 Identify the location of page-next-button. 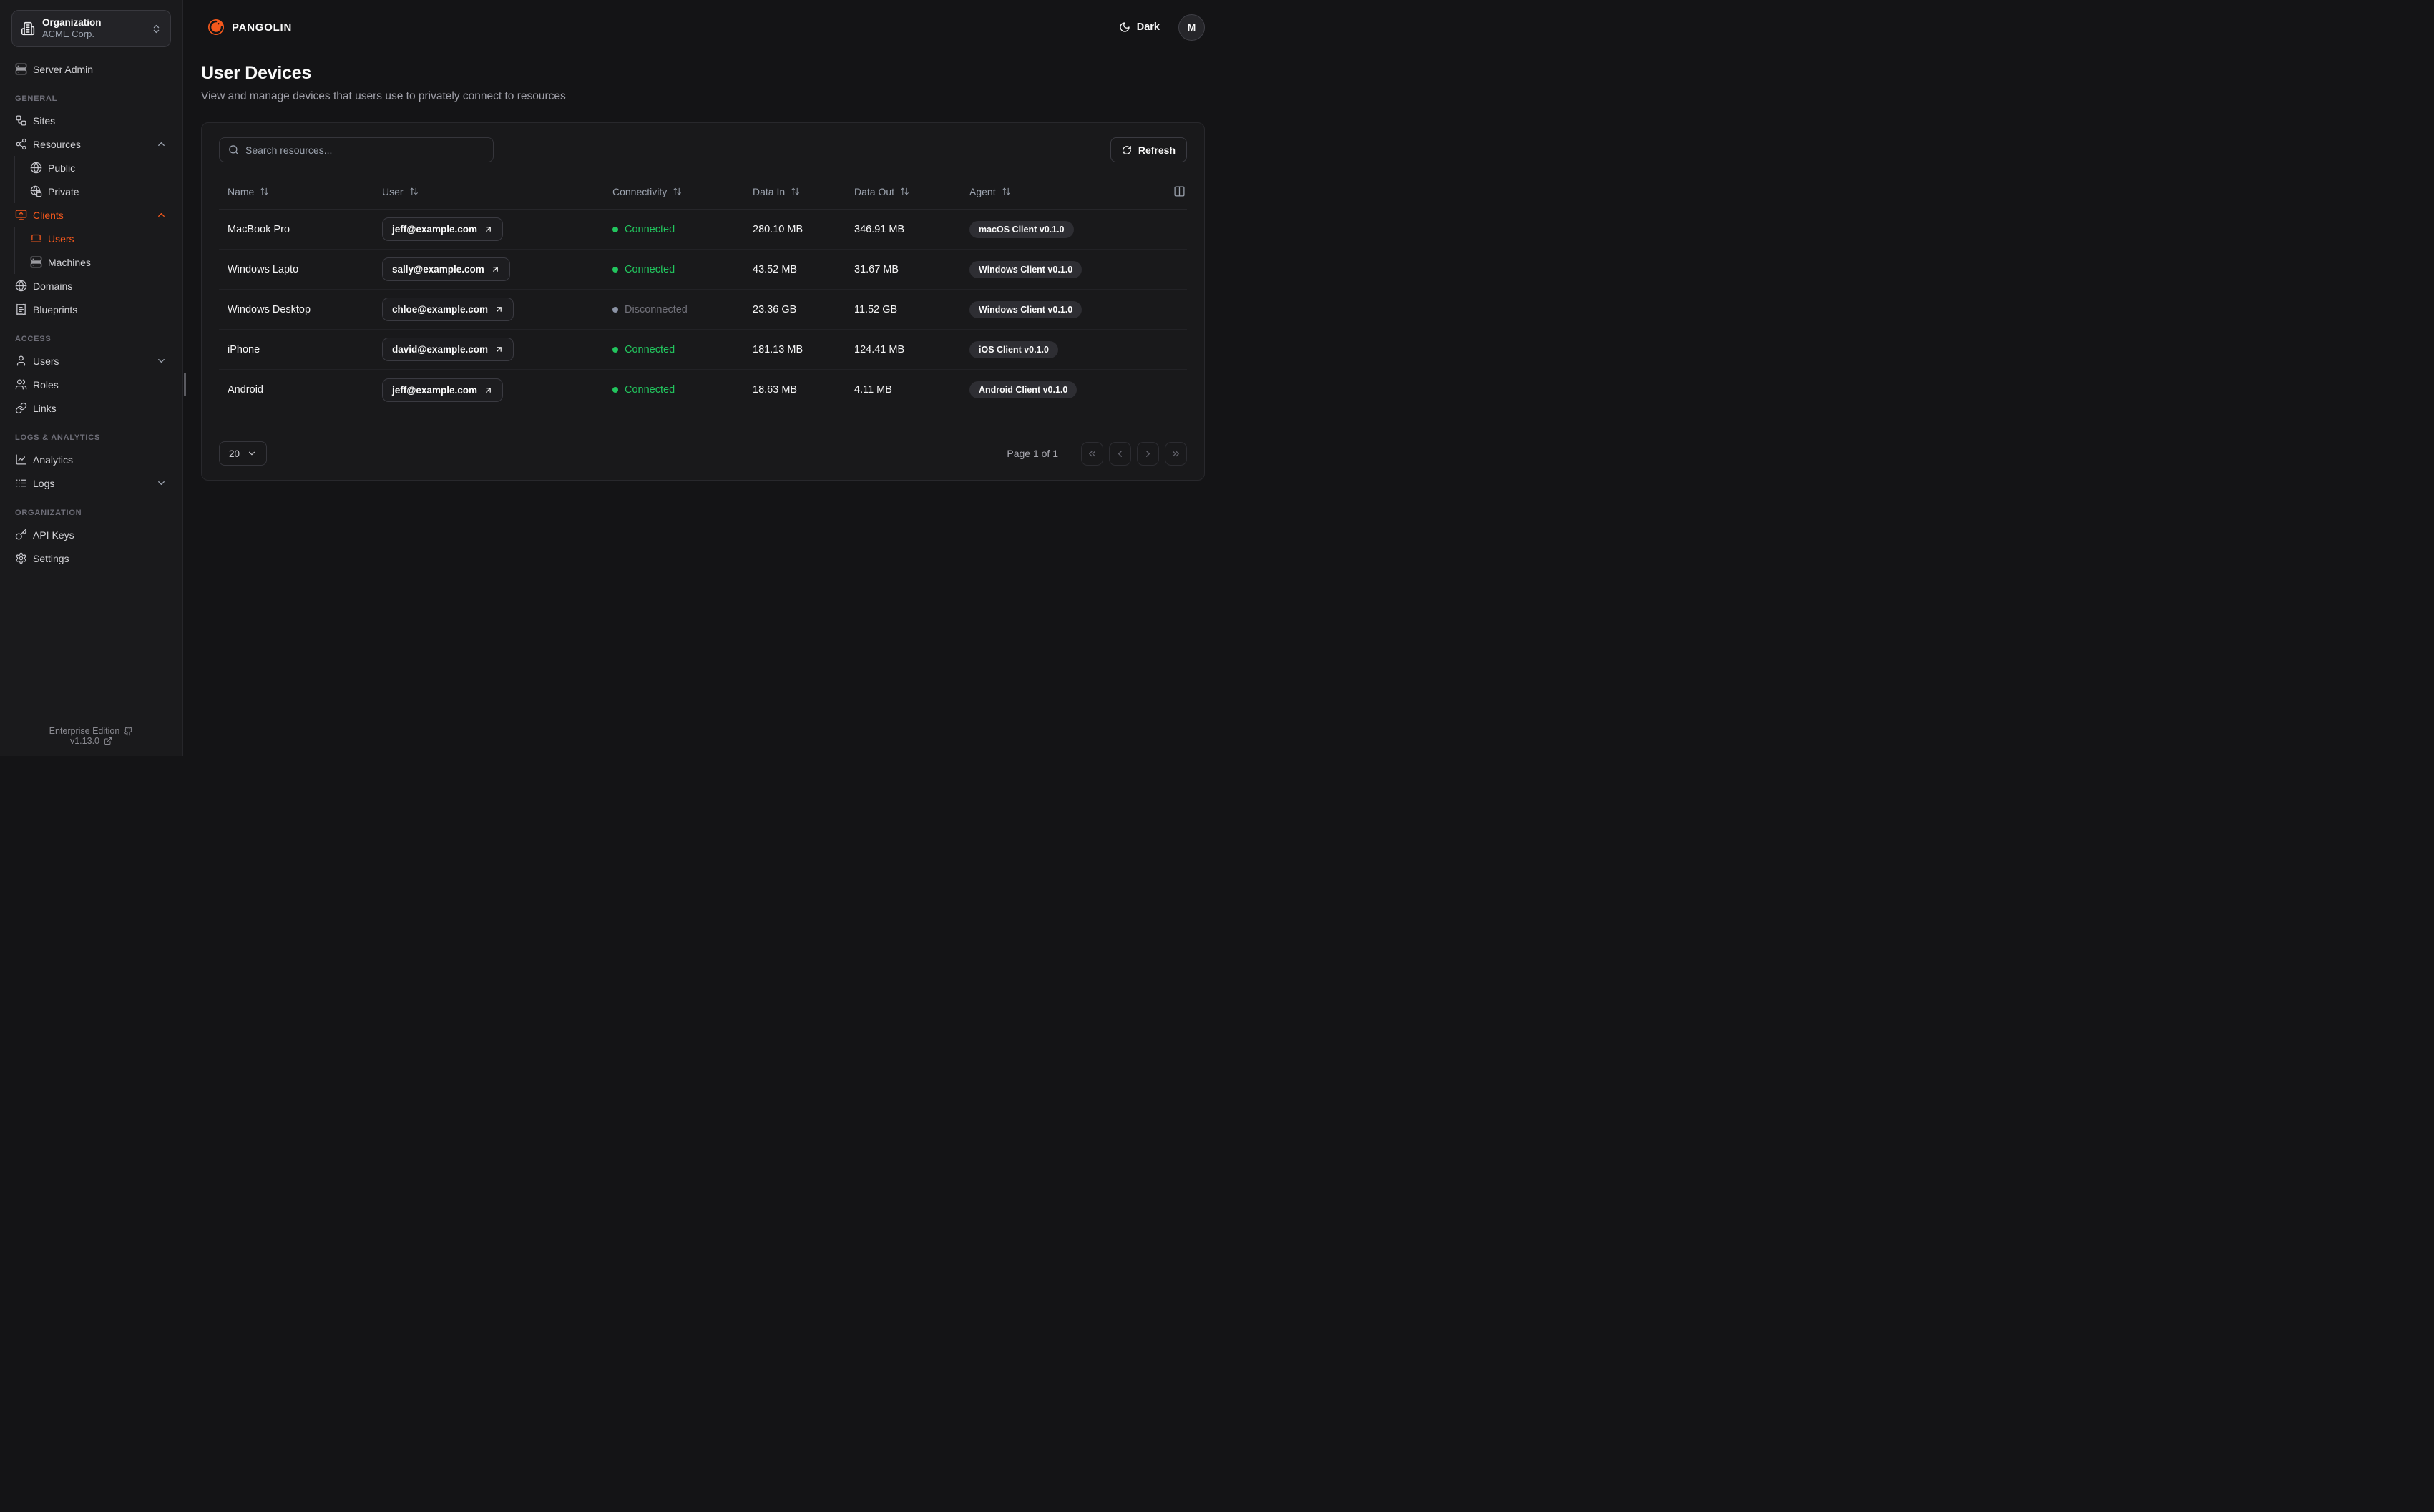
(1148, 453).